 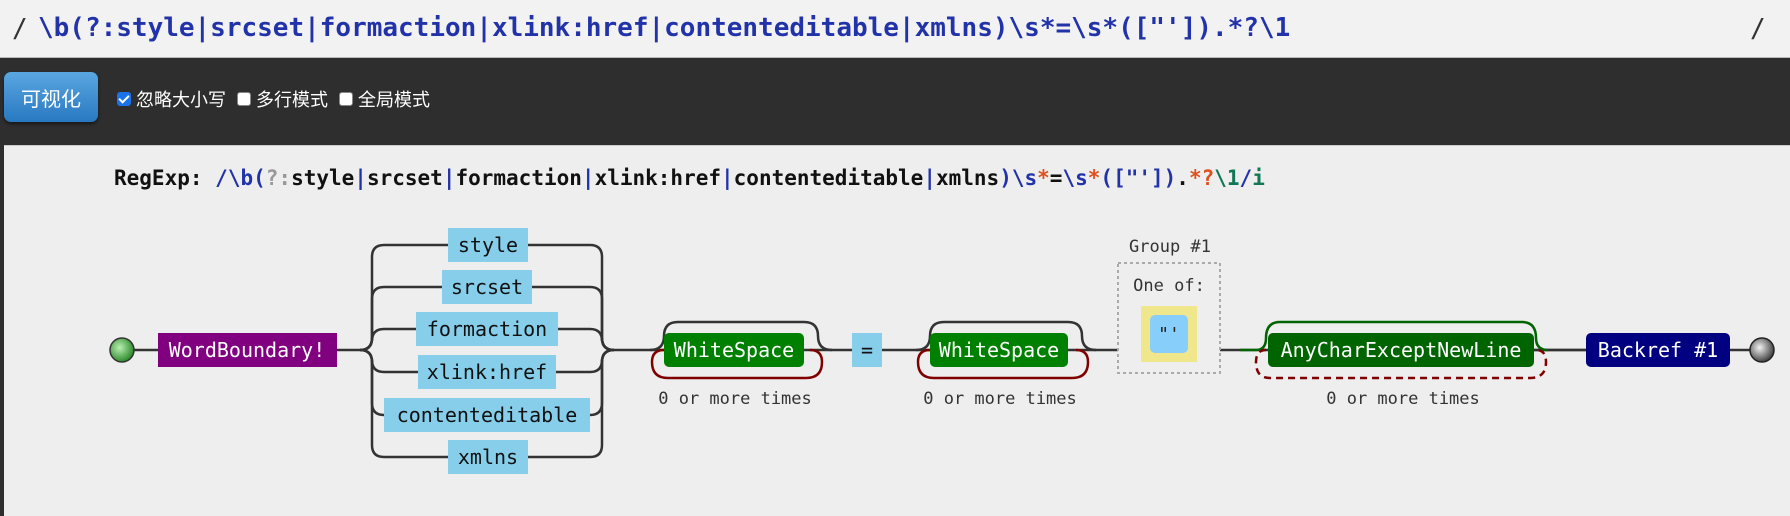 I want to click on whitespace-text-2: WhiteSpace, so click(x=999, y=350).